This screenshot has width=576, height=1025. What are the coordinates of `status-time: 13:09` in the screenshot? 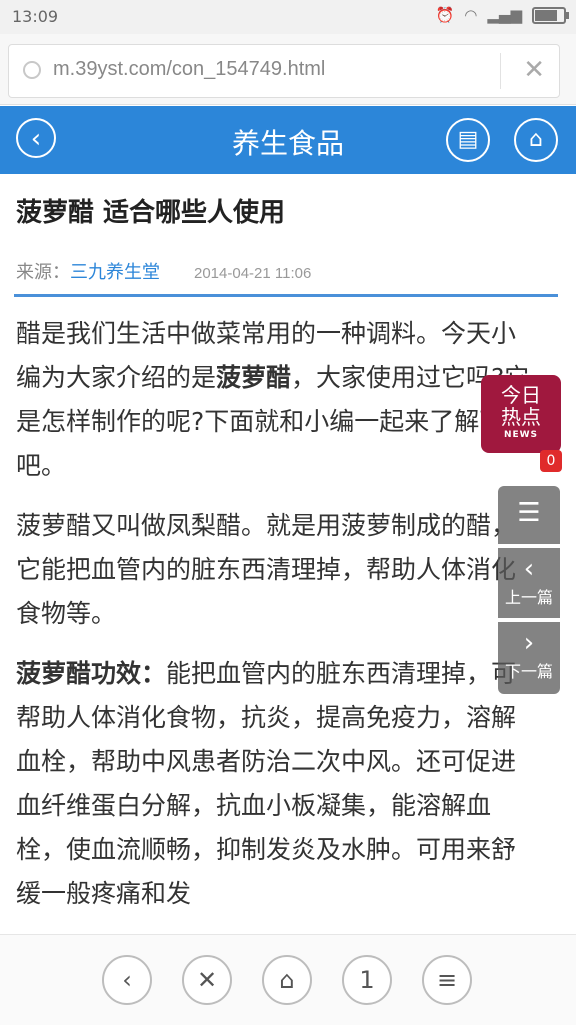 It's located at (35, 16).